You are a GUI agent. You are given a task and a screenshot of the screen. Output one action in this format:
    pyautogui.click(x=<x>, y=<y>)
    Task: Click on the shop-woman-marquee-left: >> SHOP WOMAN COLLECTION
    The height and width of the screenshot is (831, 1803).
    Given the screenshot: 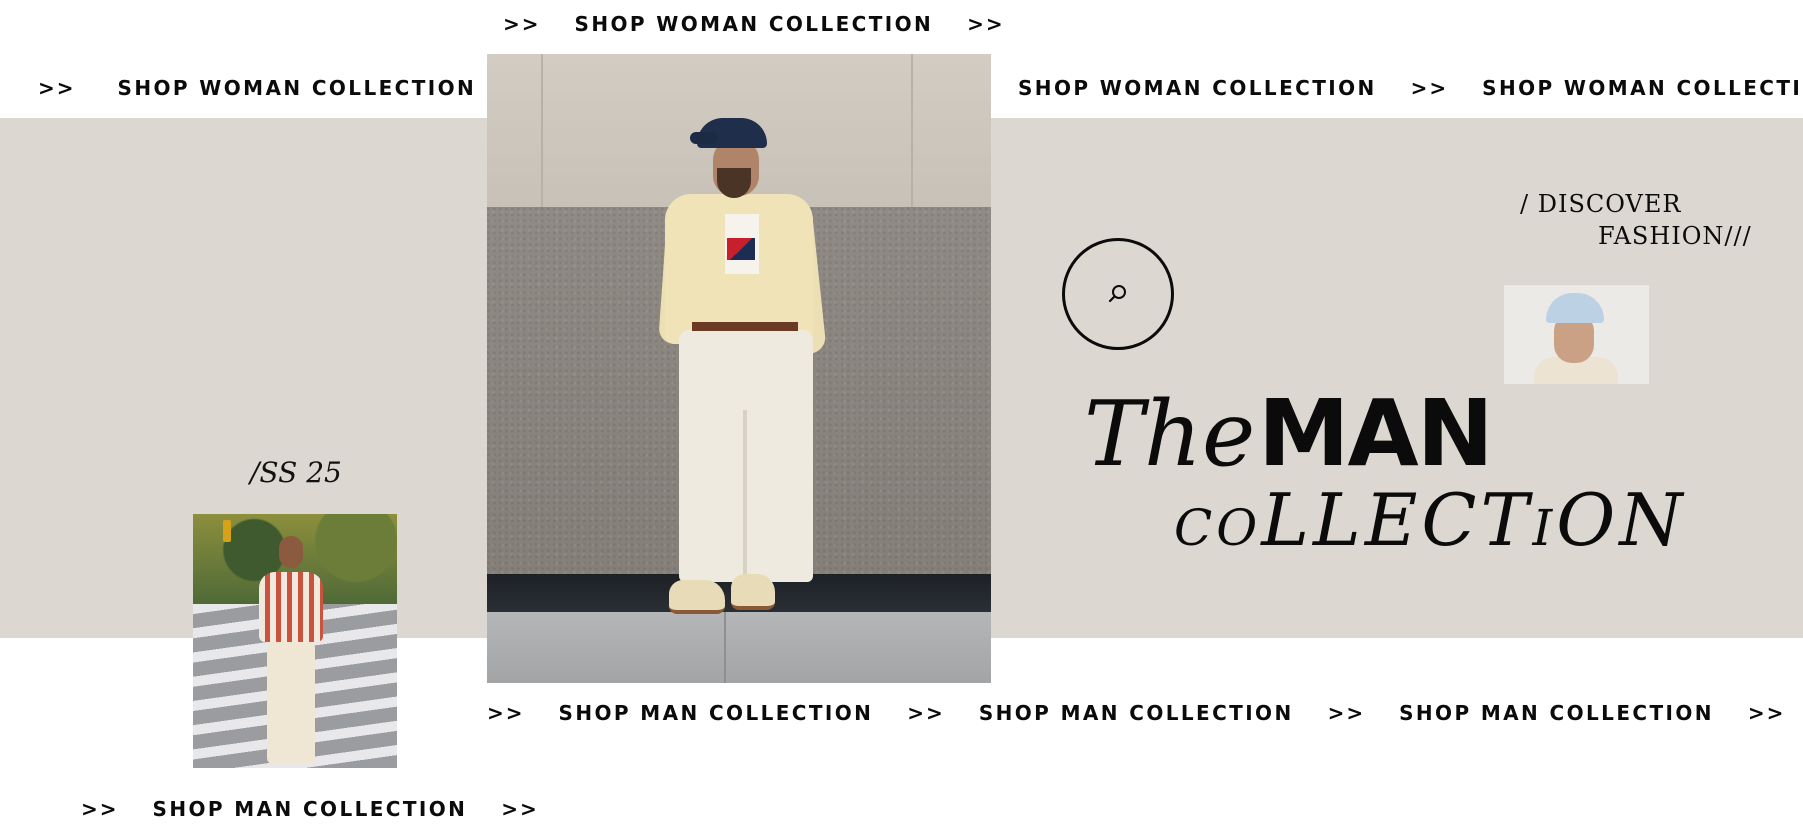 What is the action you would take?
    pyautogui.click(x=257, y=88)
    